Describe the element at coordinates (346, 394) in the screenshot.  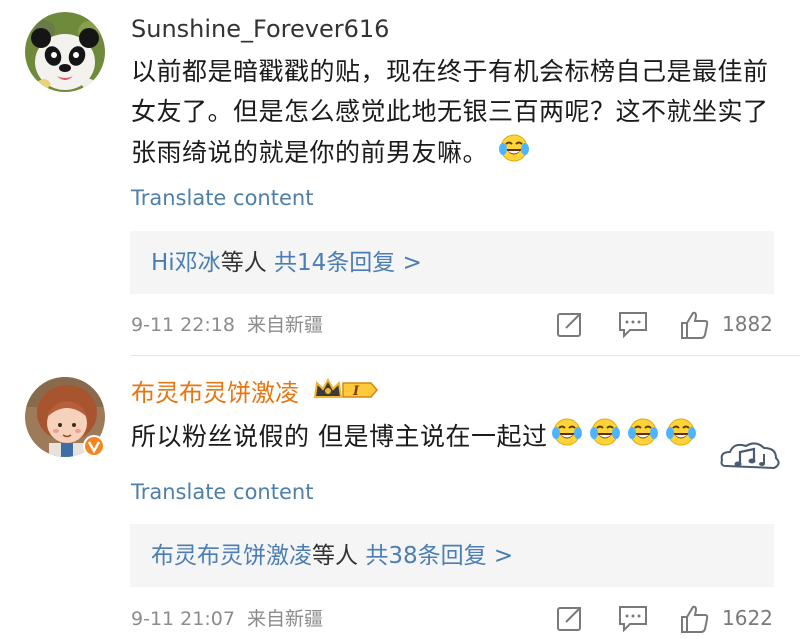
I see `vip-crown-badge-icon: I` at that location.